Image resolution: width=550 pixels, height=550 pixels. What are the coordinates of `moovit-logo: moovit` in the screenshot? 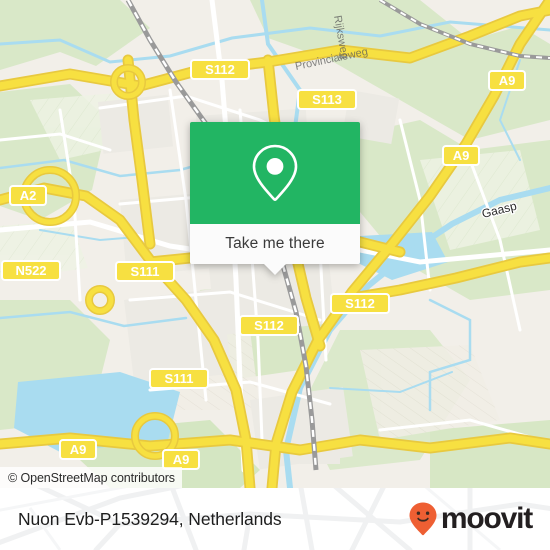 It's located at (470, 519).